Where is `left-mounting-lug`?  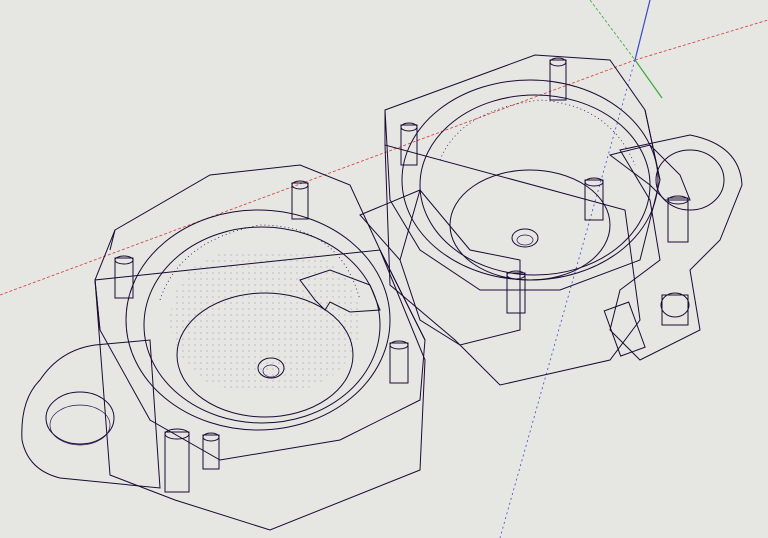 left-mounting-lug is located at coordinates (91, 414).